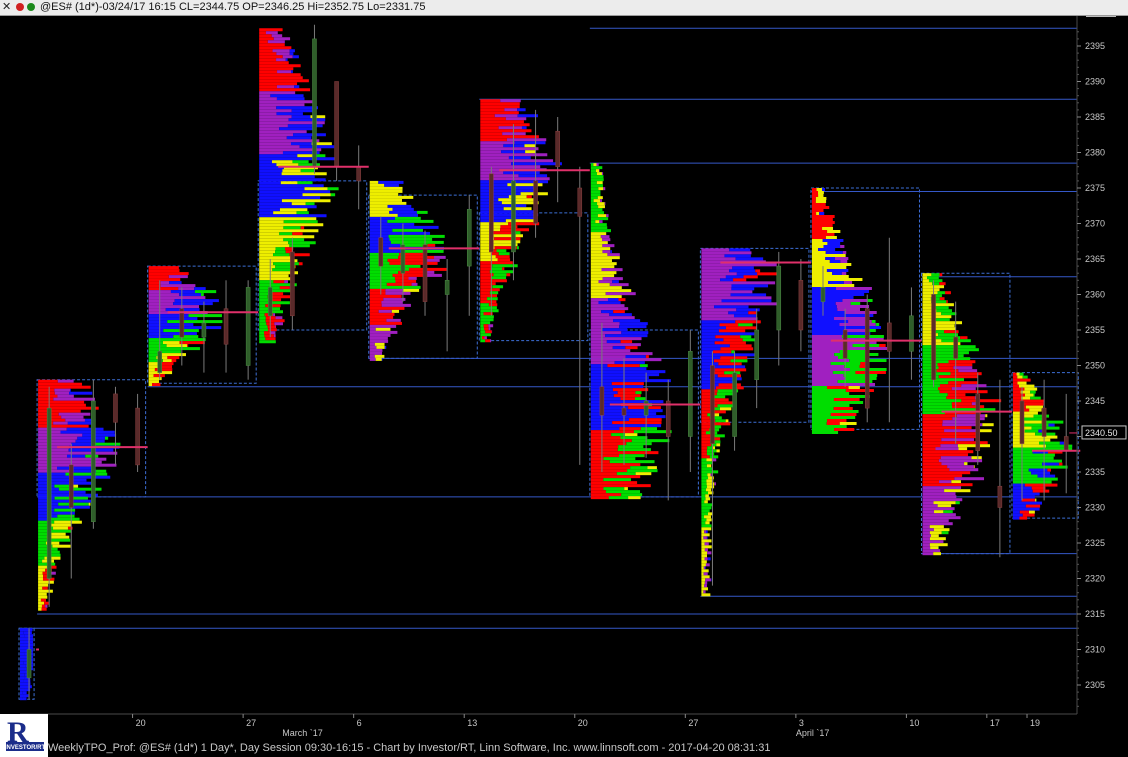  What do you see at coordinates (6, 7) in the screenshot?
I see `close-icon: ✕` at bounding box center [6, 7].